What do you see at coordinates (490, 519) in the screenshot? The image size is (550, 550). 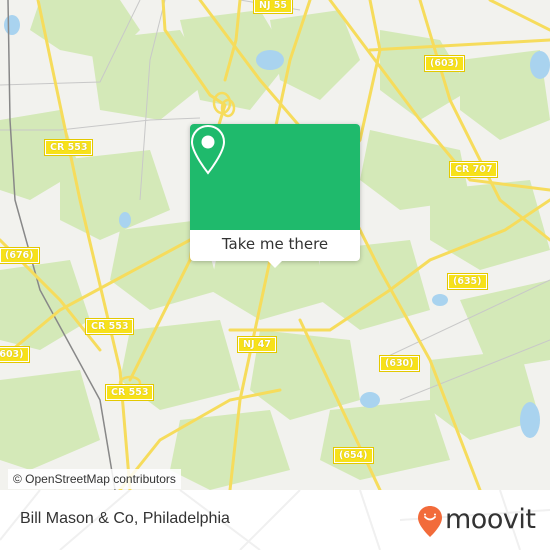 I see `moovit-wordmark: moovit` at bounding box center [490, 519].